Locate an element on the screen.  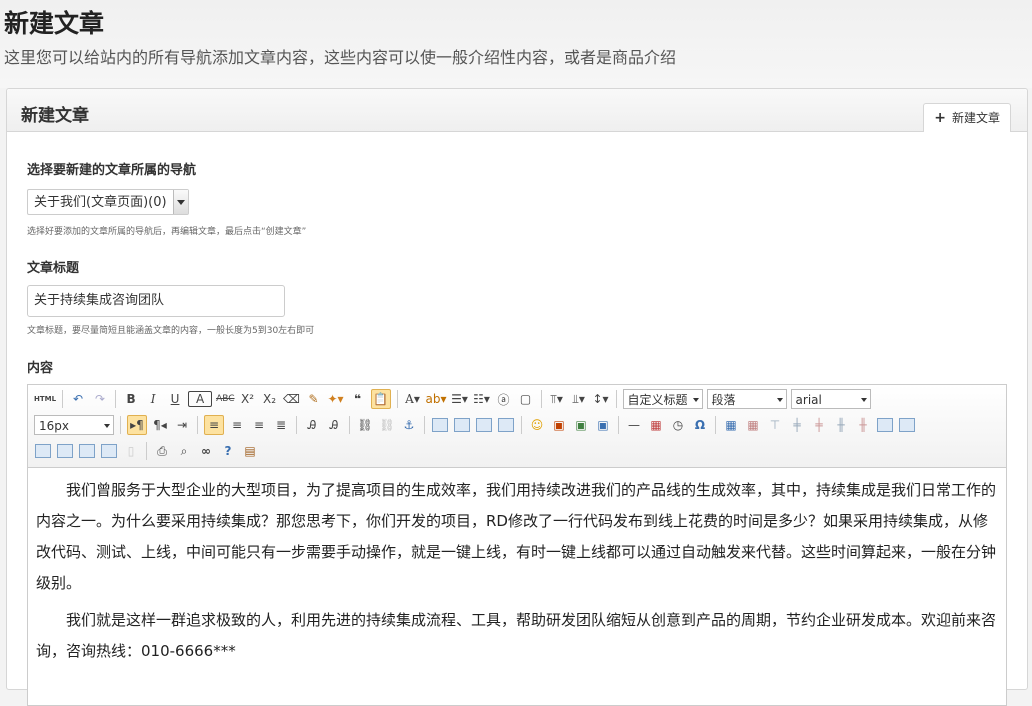
merge-right-icon is located at coordinates (907, 425).